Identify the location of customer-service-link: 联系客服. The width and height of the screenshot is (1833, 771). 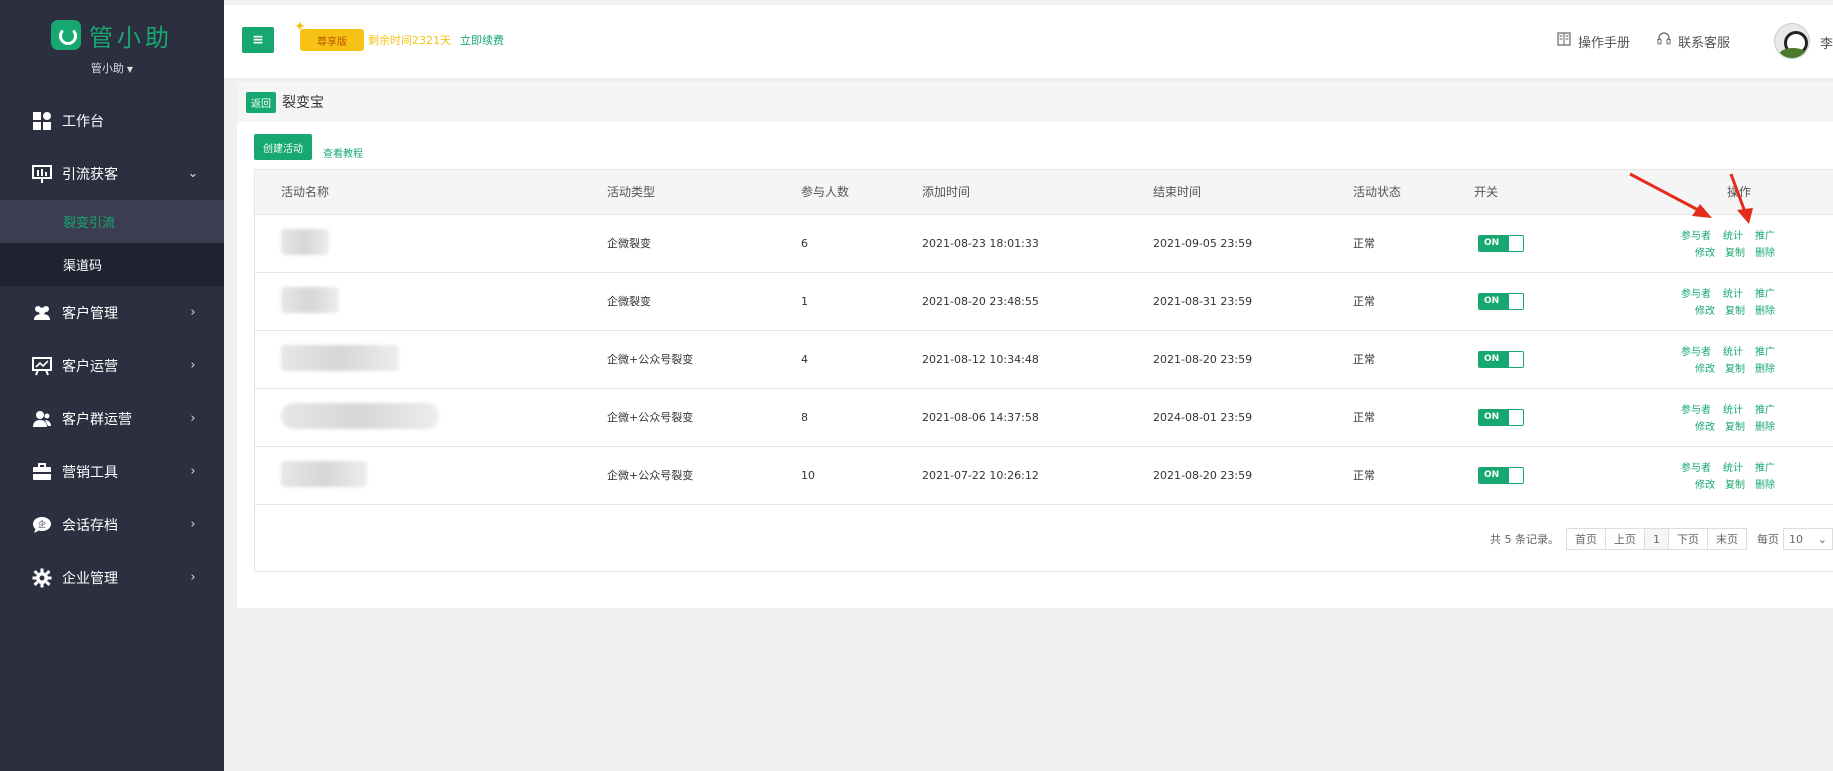
(1693, 41).